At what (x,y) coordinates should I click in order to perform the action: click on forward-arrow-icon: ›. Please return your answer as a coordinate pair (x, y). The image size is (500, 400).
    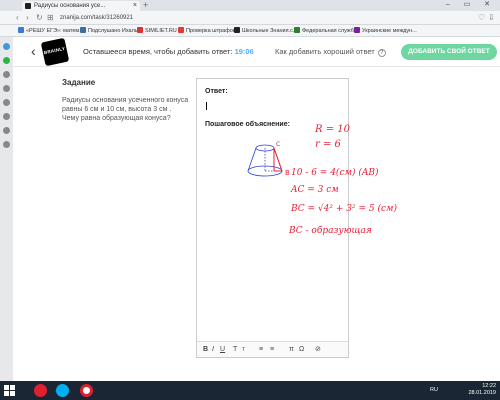
    Looking at the image, I should click on (27, 18).